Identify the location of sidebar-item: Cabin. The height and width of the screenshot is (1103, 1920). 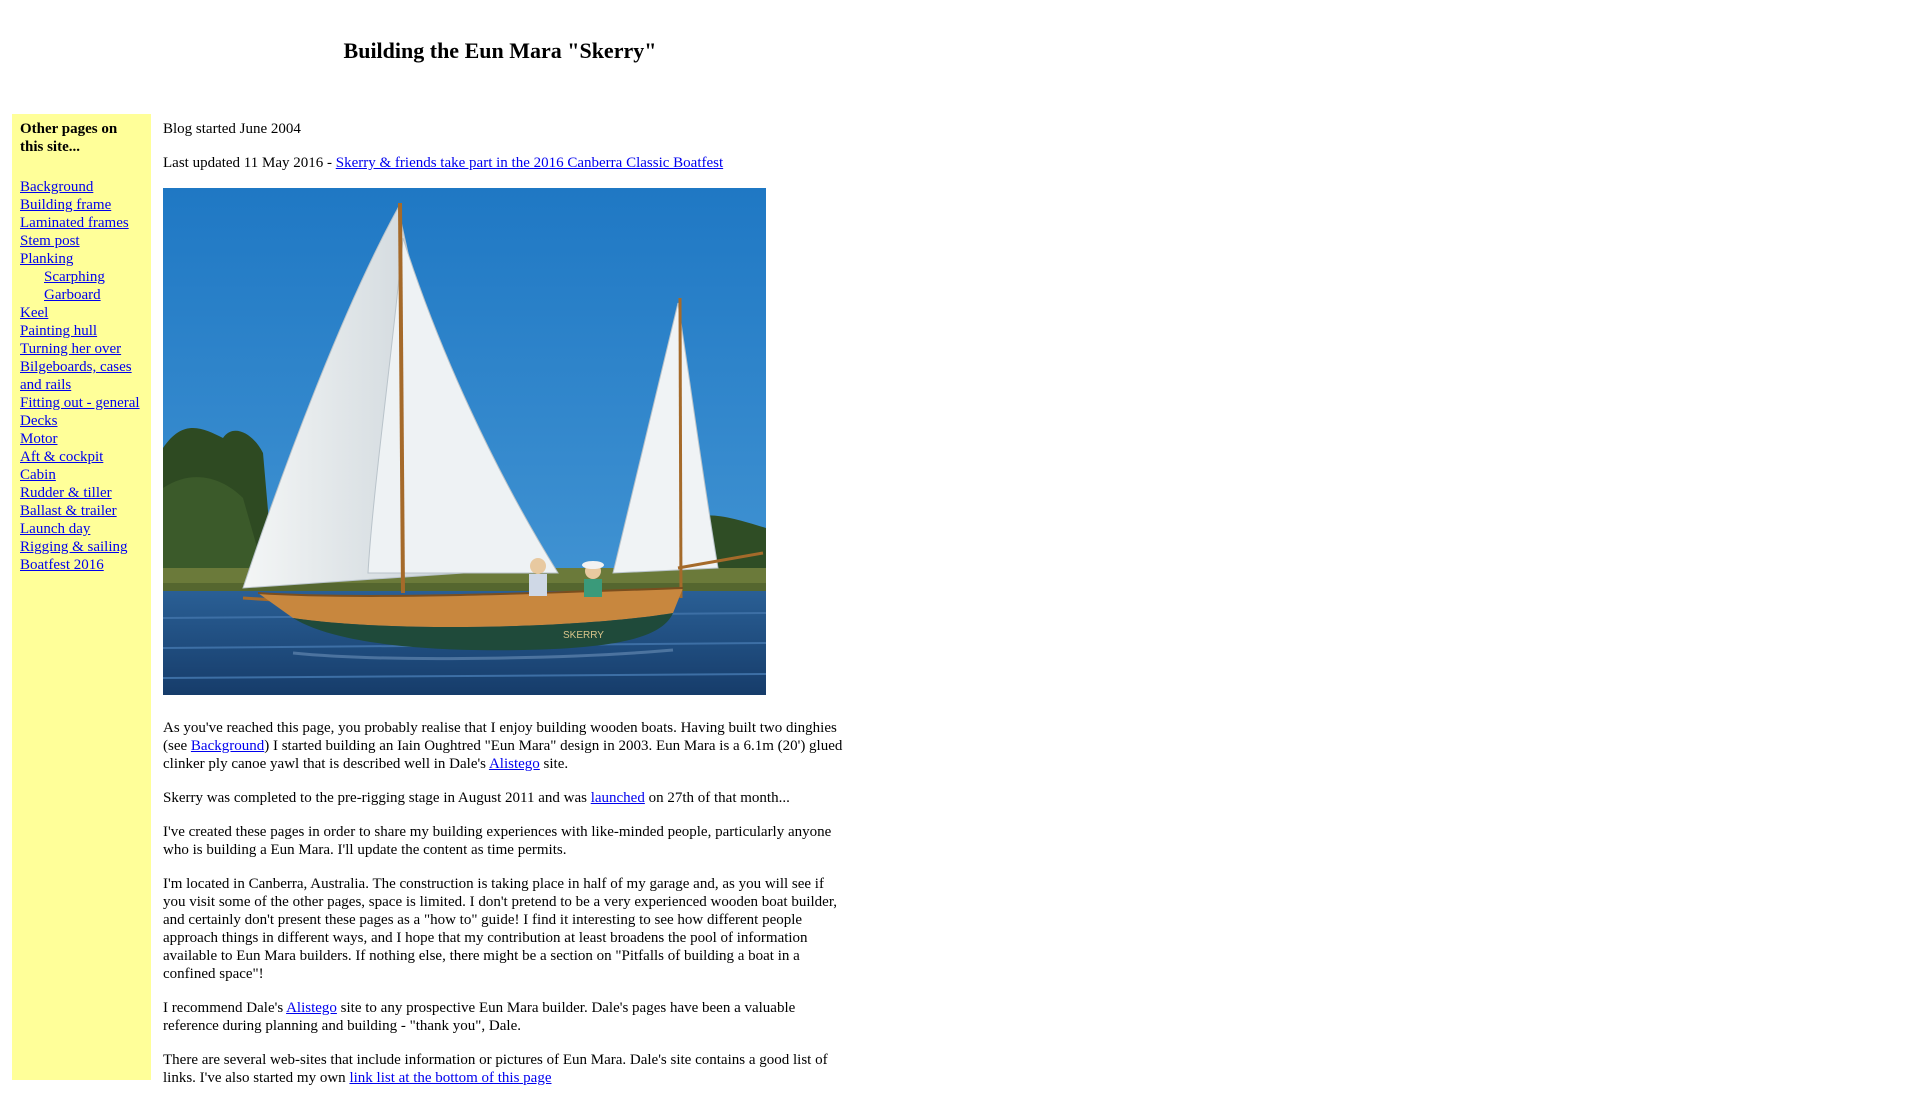
(81, 475).